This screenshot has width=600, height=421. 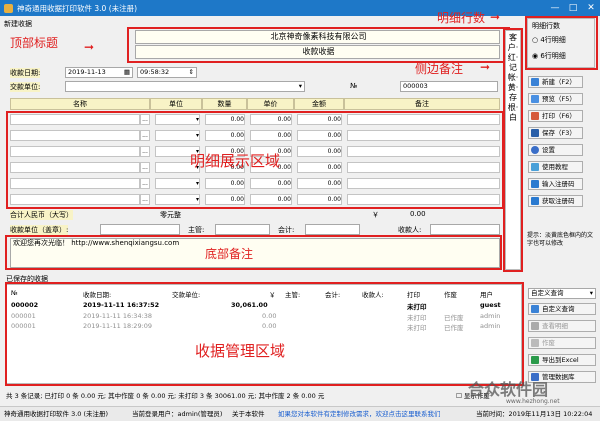 I want to click on minimize-button: —, so click(x=555, y=8).